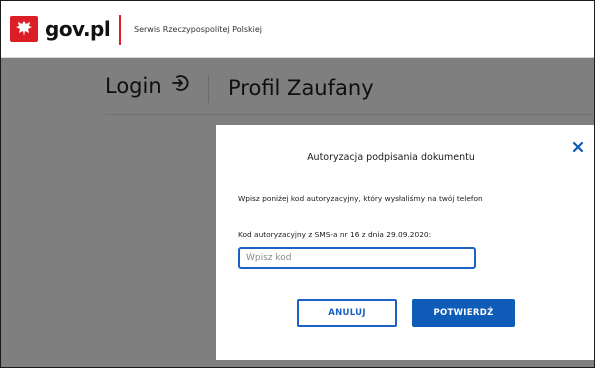 The height and width of the screenshot is (368, 595). What do you see at coordinates (347, 313) in the screenshot?
I see `cancel-button: ANULUJ` at bounding box center [347, 313].